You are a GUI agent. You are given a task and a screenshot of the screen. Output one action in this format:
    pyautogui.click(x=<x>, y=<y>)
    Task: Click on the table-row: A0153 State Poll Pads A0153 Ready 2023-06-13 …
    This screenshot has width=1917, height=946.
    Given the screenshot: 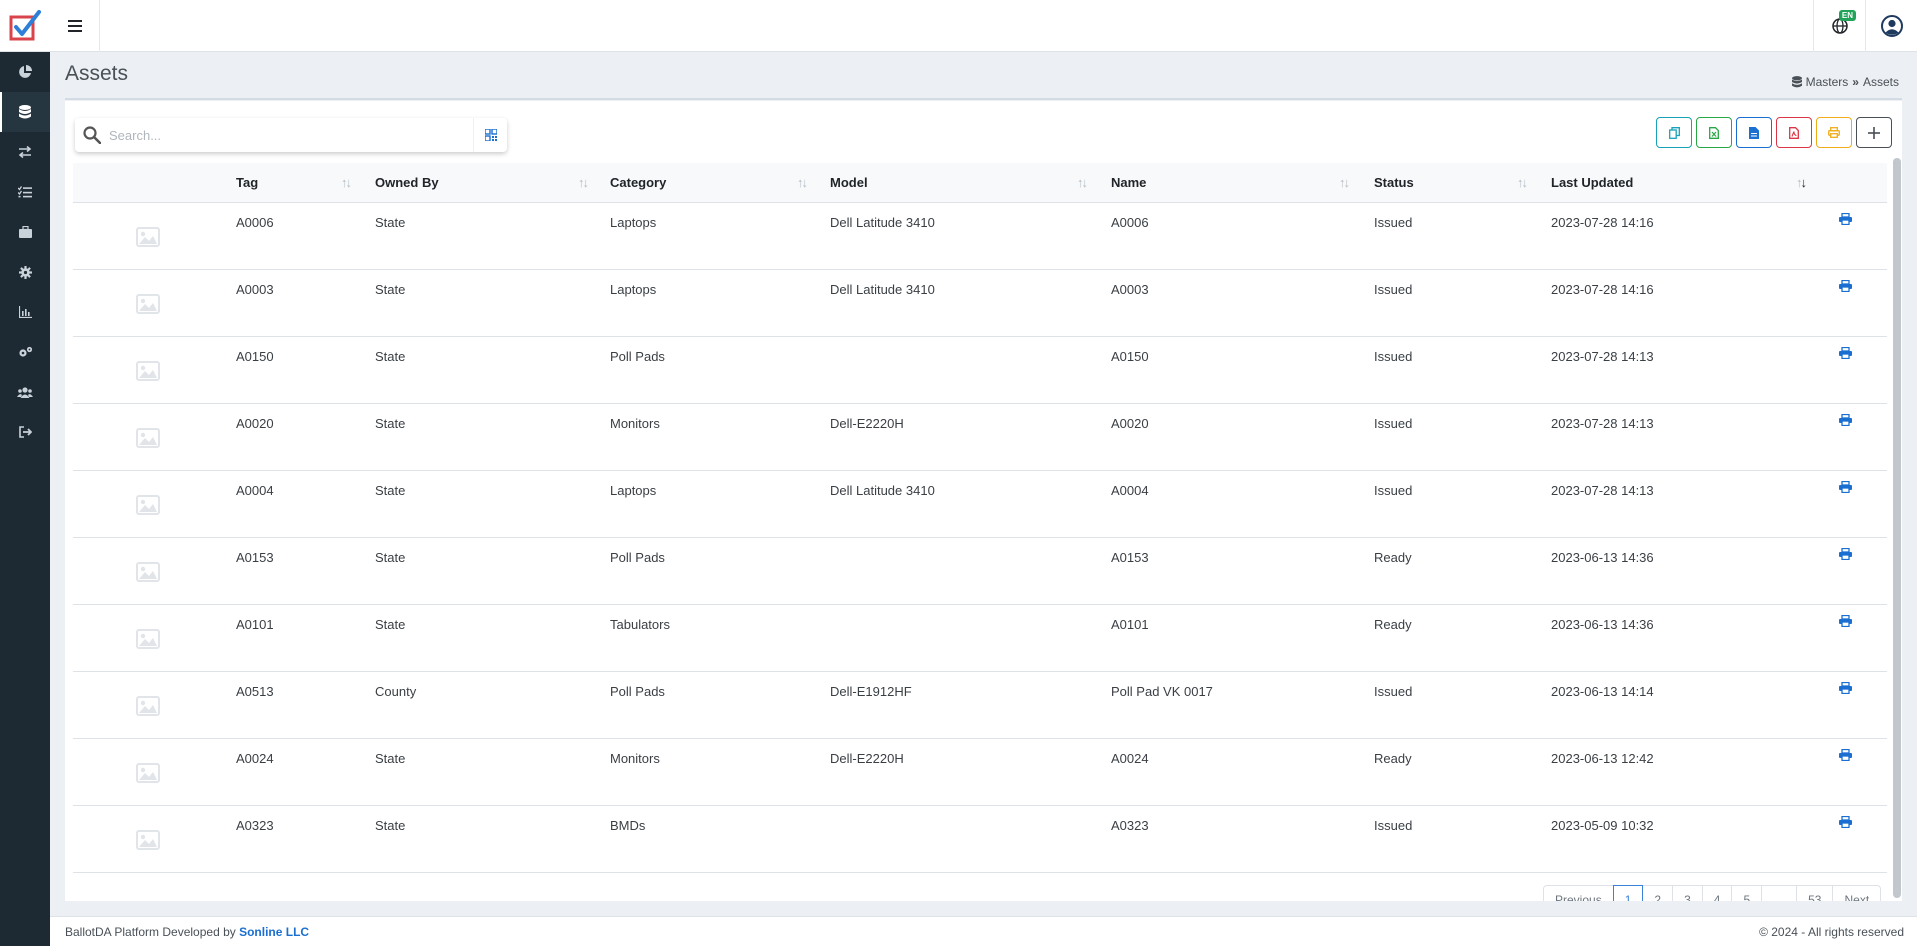 What is the action you would take?
    pyautogui.click(x=980, y=571)
    